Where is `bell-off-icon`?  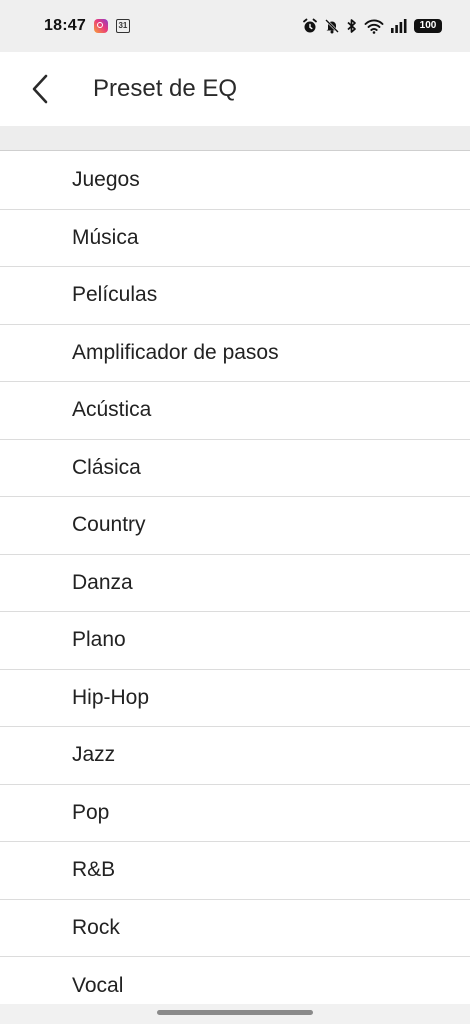
bell-off-icon is located at coordinates (332, 26).